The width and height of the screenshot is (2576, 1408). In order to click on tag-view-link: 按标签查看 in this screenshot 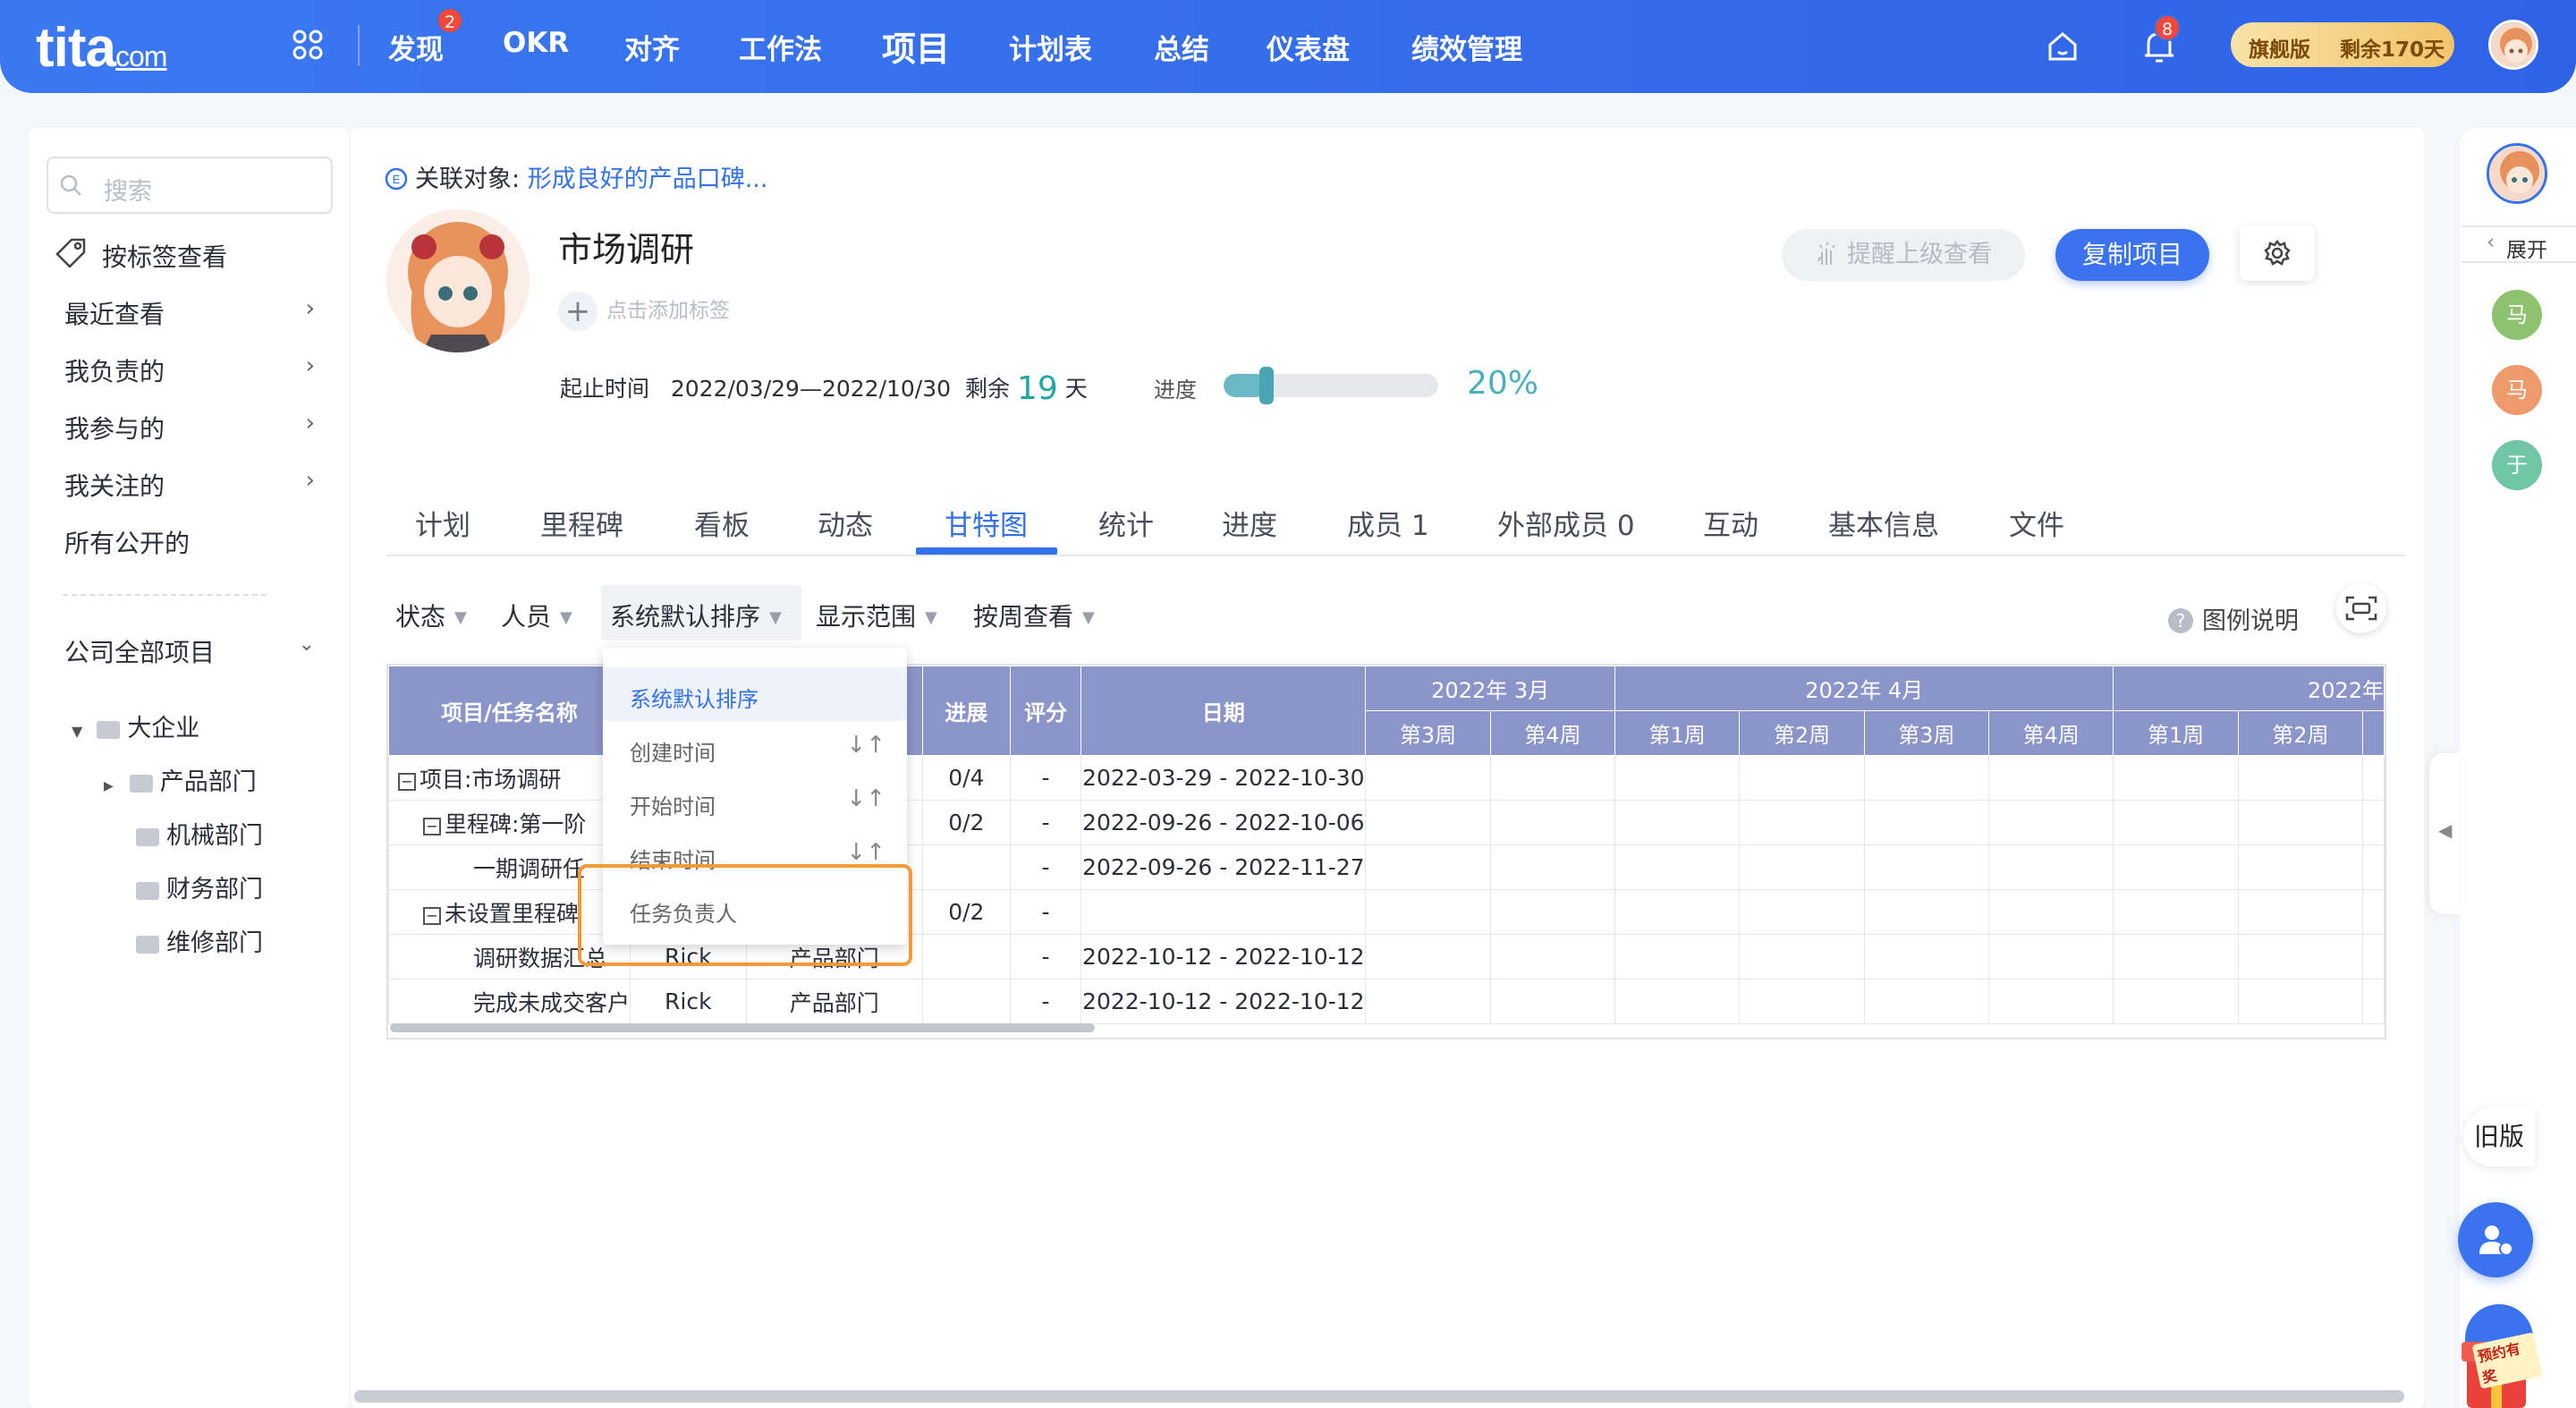, I will do `click(164, 256)`.